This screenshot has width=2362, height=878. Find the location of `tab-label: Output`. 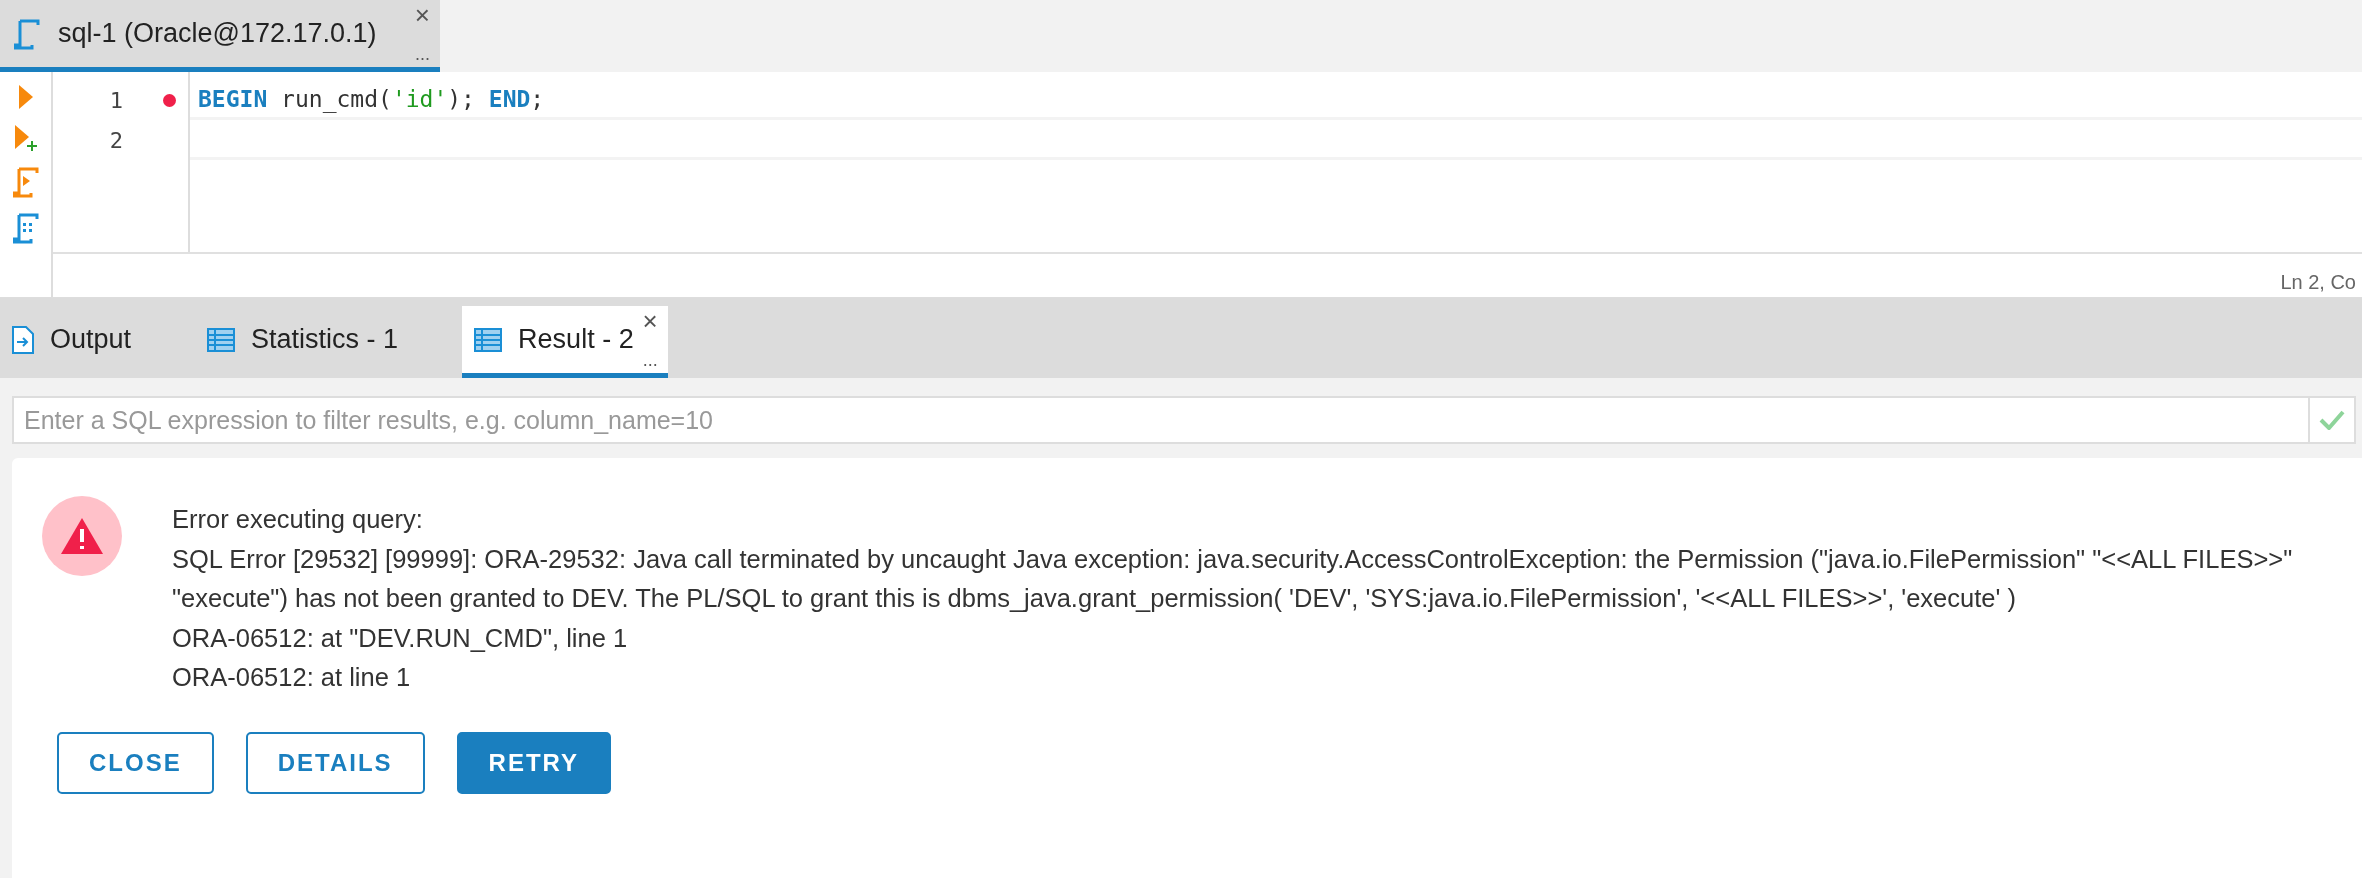

tab-label: Output is located at coordinates (91, 339).